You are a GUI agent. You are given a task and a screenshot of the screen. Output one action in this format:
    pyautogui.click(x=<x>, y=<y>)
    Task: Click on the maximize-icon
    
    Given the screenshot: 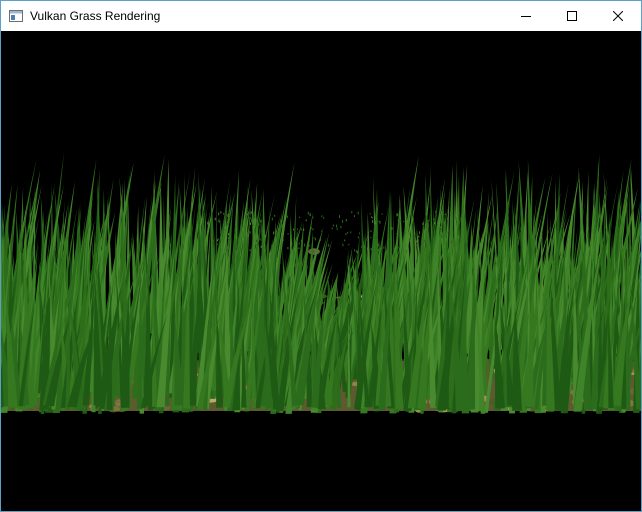 What is the action you would take?
    pyautogui.click(x=572, y=16)
    